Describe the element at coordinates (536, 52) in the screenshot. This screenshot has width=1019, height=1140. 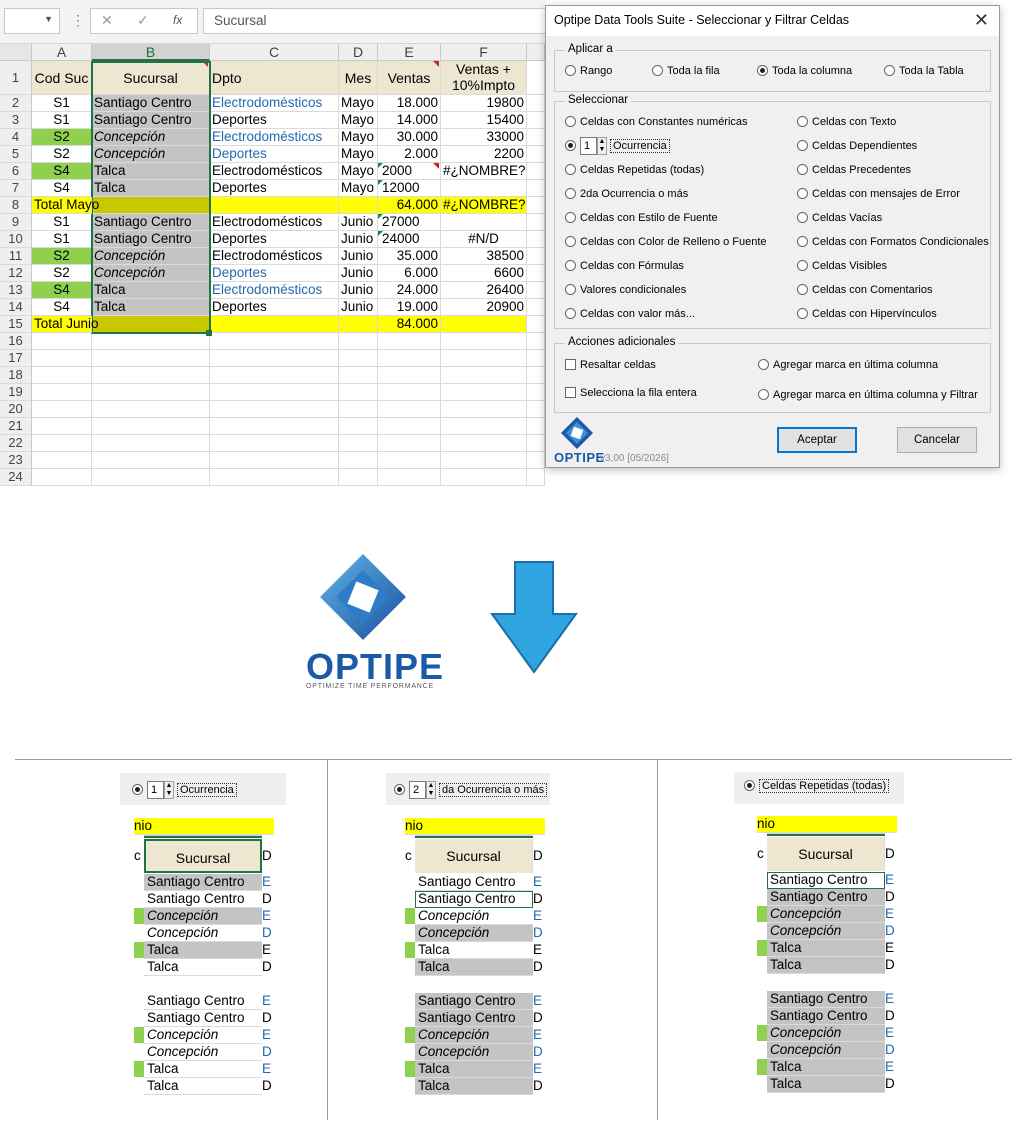
I see `col-header-g` at that location.